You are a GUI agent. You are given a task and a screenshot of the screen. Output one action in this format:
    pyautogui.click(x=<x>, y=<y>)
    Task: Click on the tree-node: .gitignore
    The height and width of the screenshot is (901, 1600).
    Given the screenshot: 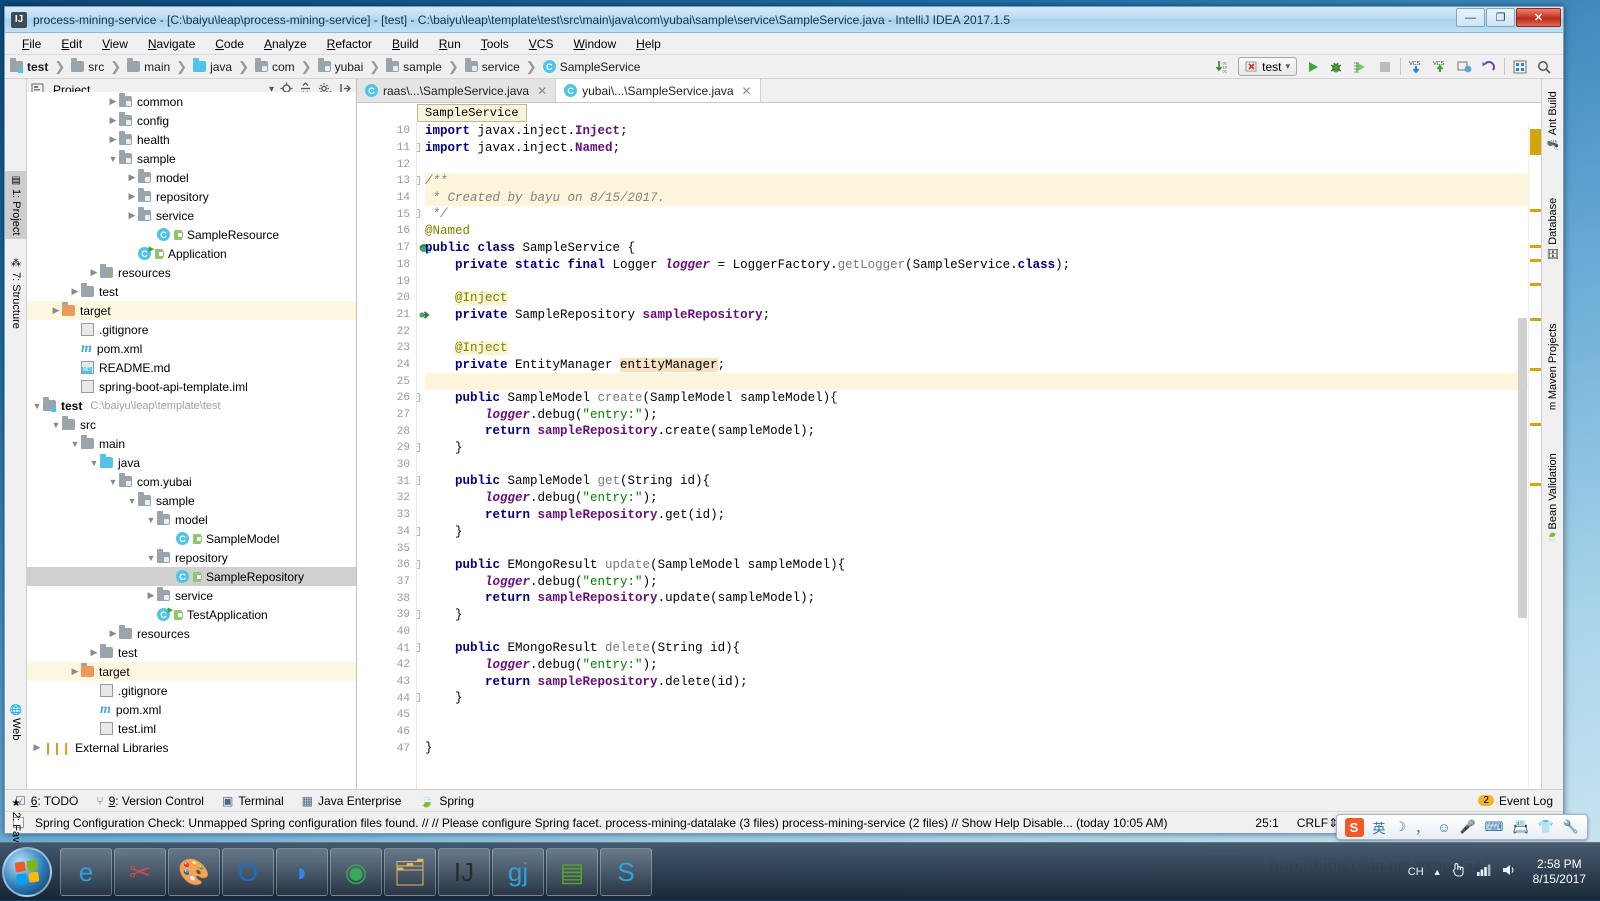 What is the action you would take?
    pyautogui.click(x=191, y=329)
    